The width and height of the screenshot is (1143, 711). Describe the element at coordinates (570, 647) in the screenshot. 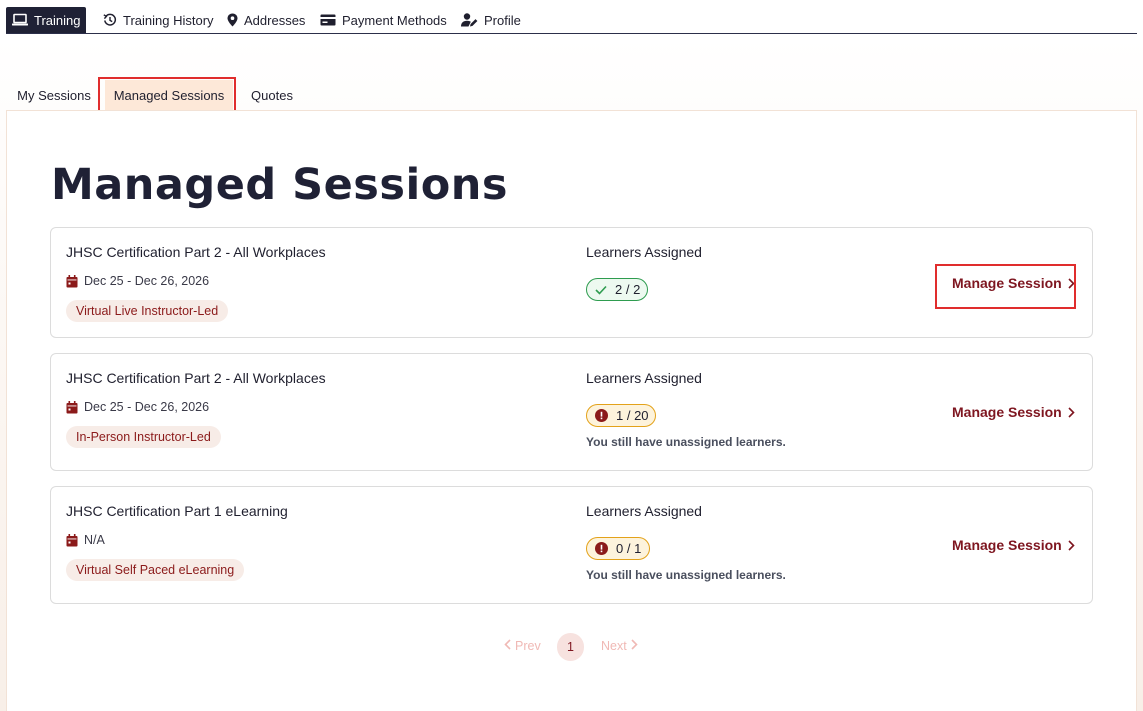

I see `pagination-page-current: 1` at that location.